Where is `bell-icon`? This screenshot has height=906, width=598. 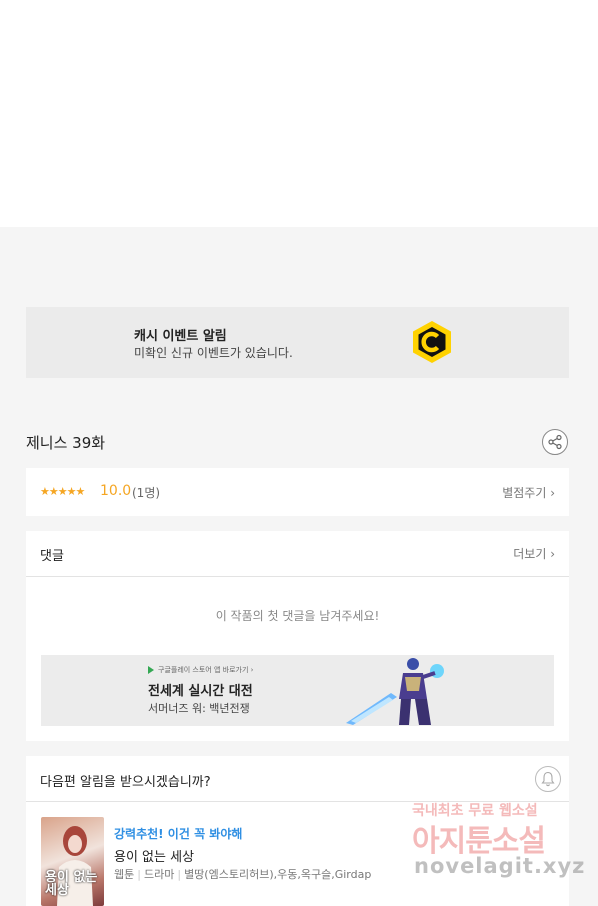 bell-icon is located at coordinates (548, 779).